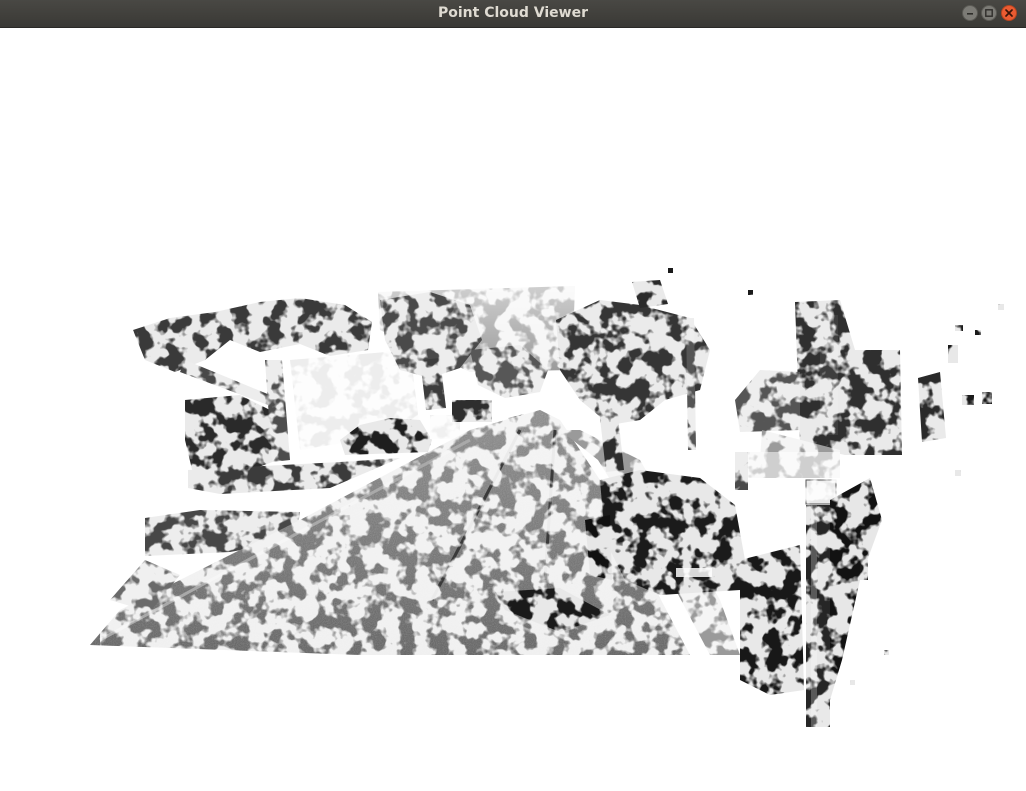 This screenshot has height=791, width=1026. I want to click on window-title: Point Cloud Viewer, so click(513, 13).